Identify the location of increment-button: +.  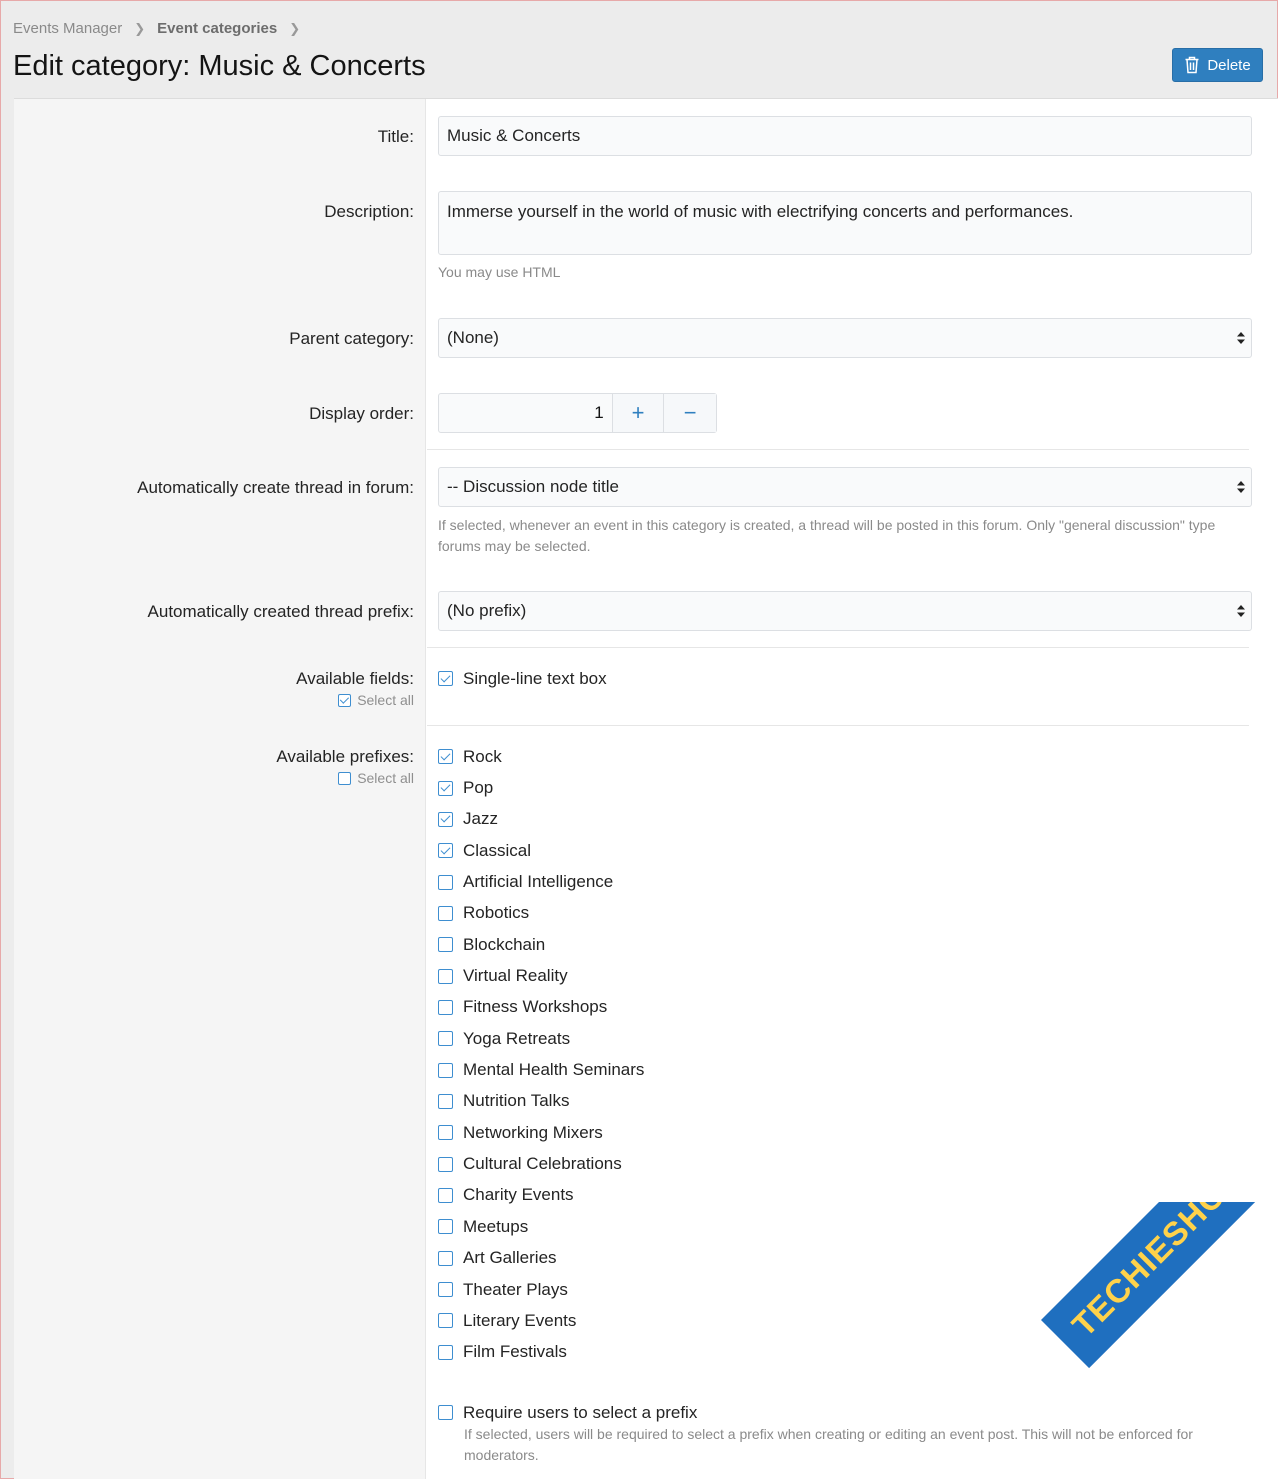
(638, 413).